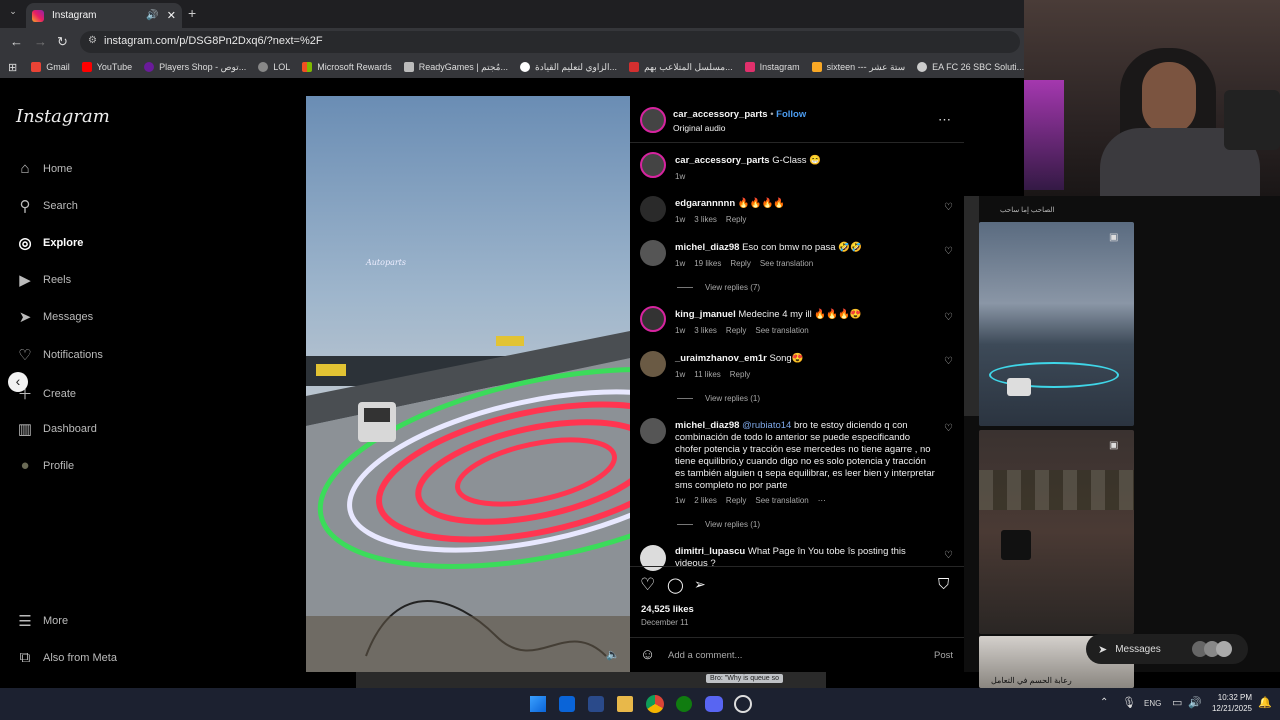 The width and height of the screenshot is (1280, 720). Describe the element at coordinates (647, 654) in the screenshot. I see `emoji-icon: ☺` at that location.